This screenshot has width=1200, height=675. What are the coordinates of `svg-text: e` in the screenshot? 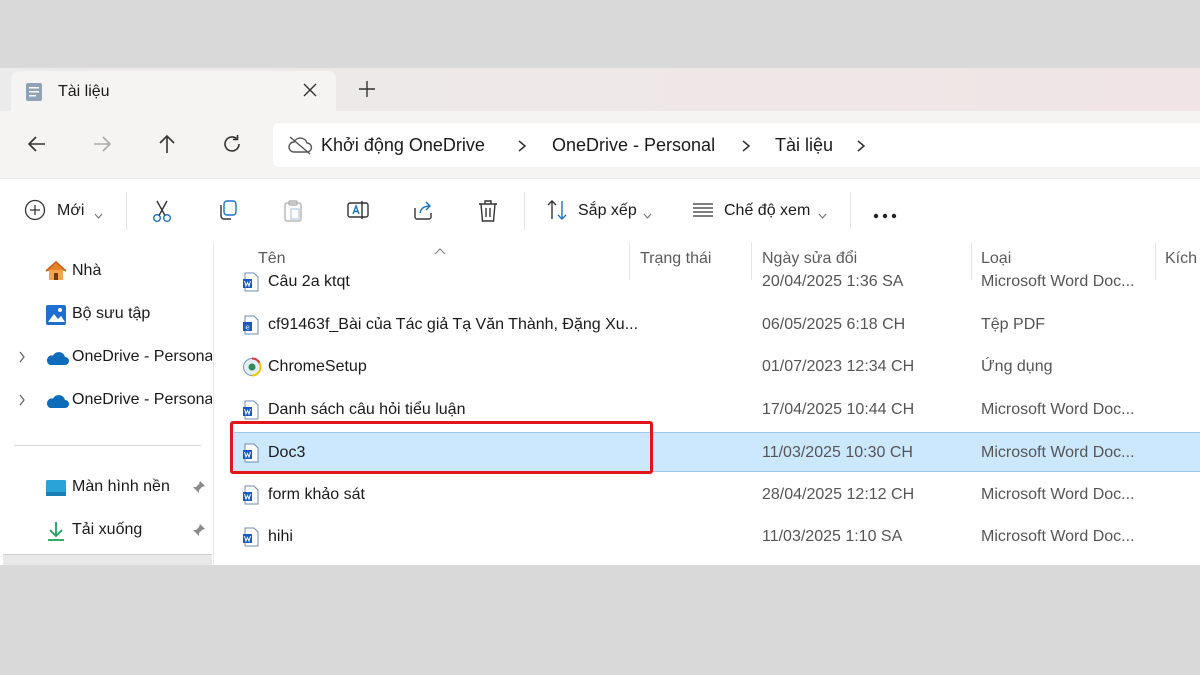 It's located at (247, 328).